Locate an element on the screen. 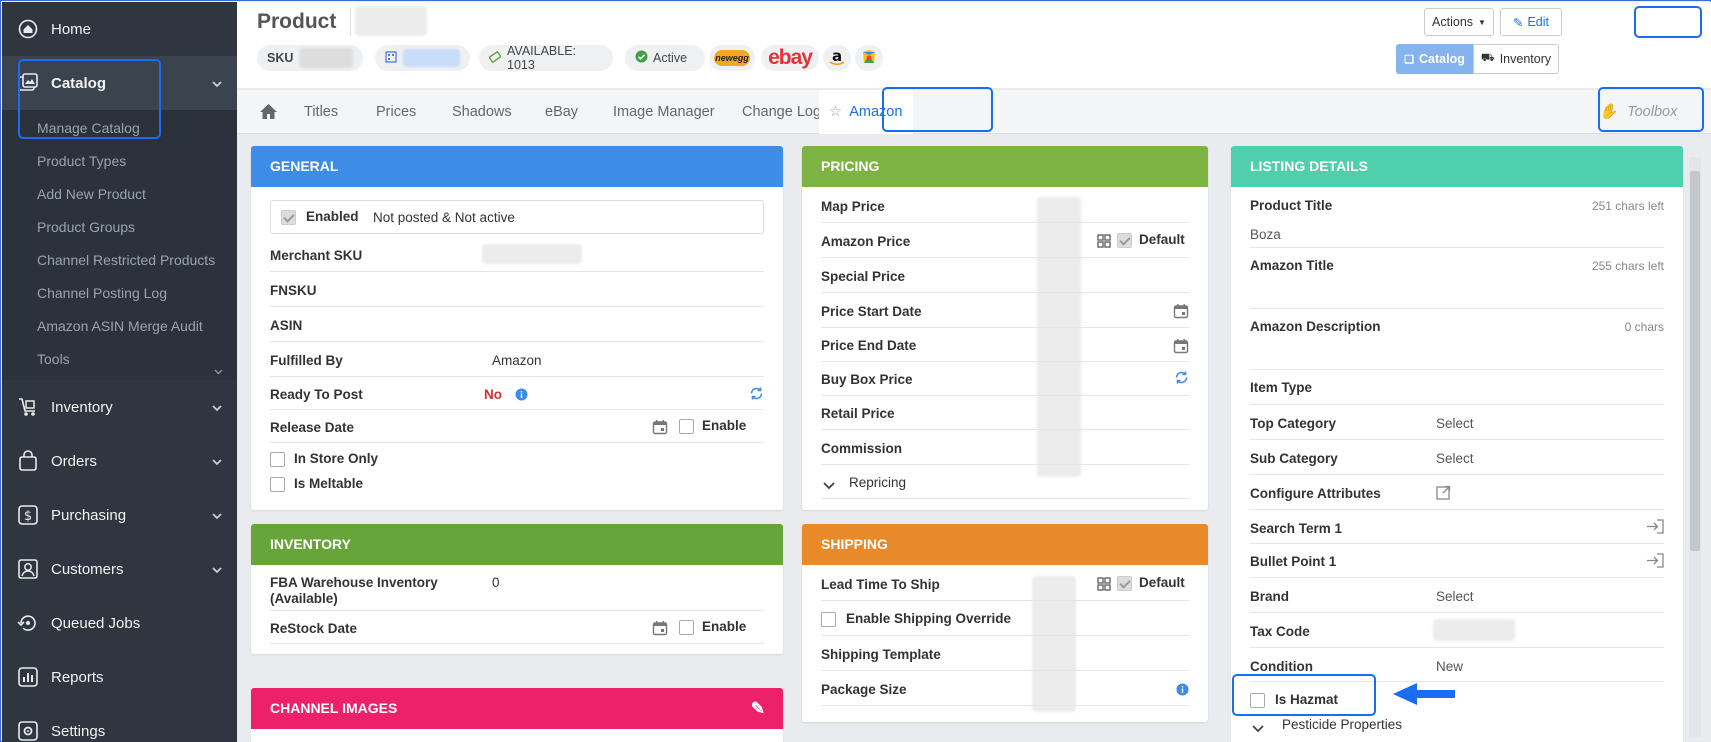 The image size is (1711, 742). product-title-value-row: Boza is located at coordinates (1457, 232).